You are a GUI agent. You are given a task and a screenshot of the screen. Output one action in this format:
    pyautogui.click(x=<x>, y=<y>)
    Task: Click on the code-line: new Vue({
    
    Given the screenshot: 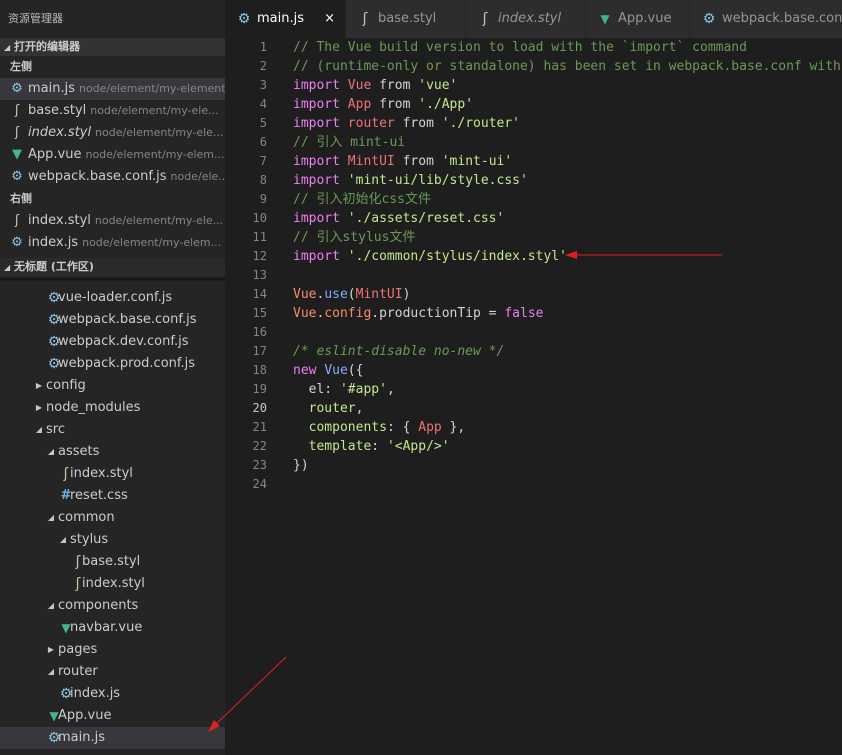 What is the action you would take?
    pyautogui.click(x=328, y=370)
    